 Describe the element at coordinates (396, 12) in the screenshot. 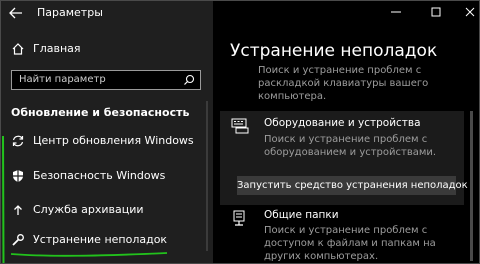

I see `minimize-icon` at that location.